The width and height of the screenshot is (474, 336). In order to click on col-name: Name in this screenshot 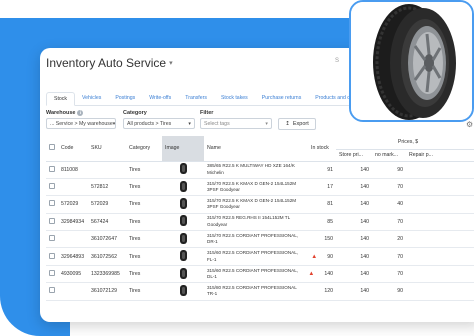, I will do `click(256, 149)`.